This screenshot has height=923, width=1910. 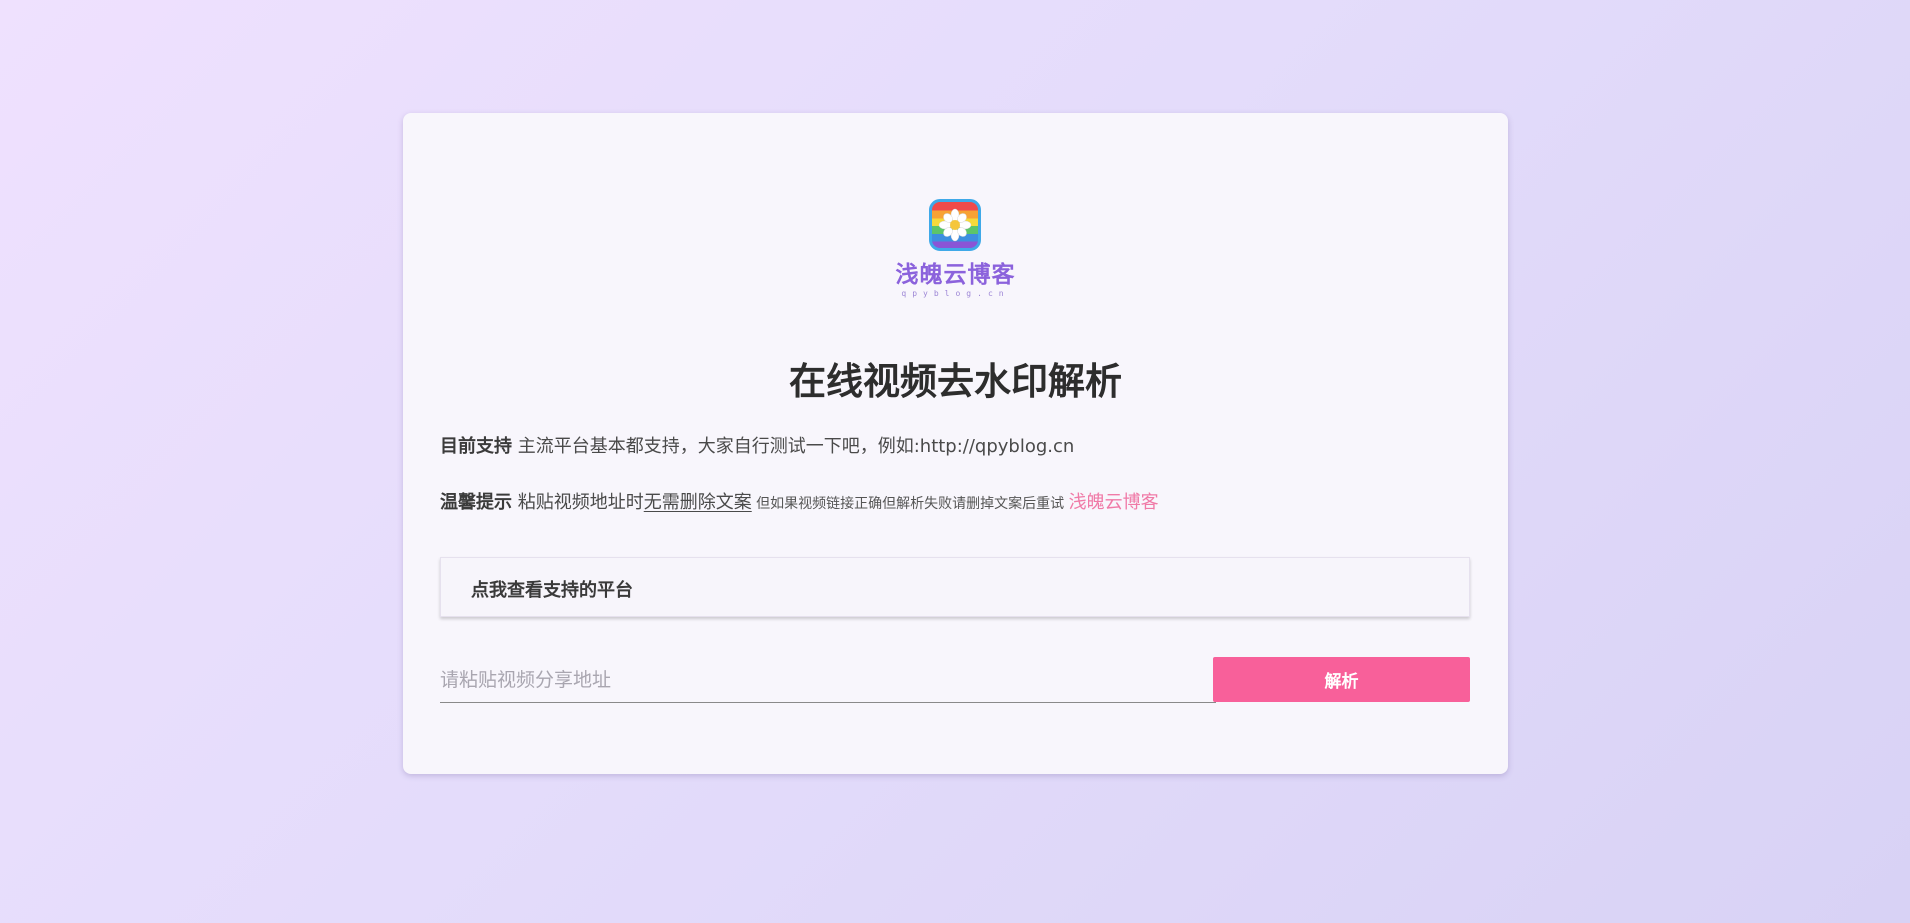 I want to click on blog-link: 浅魄云博客, so click(x=1114, y=502).